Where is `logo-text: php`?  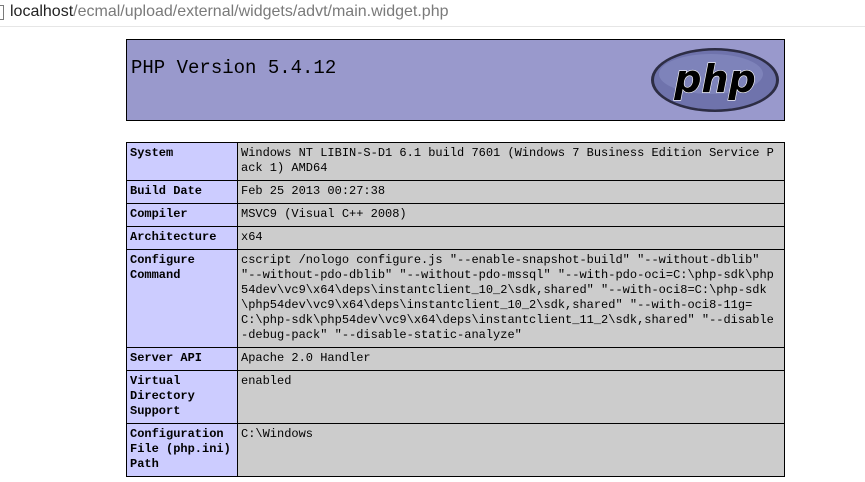 logo-text: php is located at coordinates (714, 79).